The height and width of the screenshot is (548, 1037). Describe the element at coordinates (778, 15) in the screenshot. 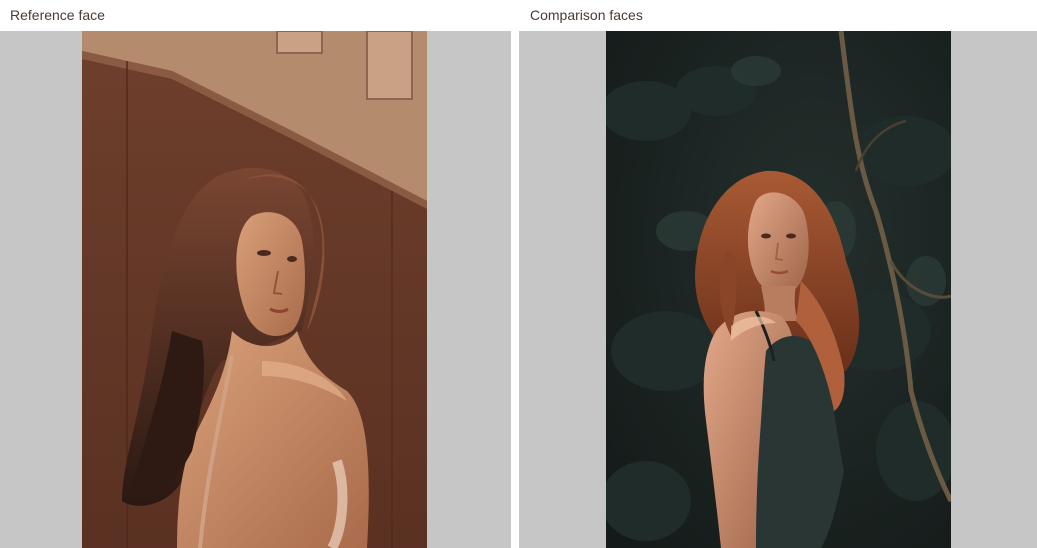

I see `comparison-panel-header: Comparison faces` at that location.